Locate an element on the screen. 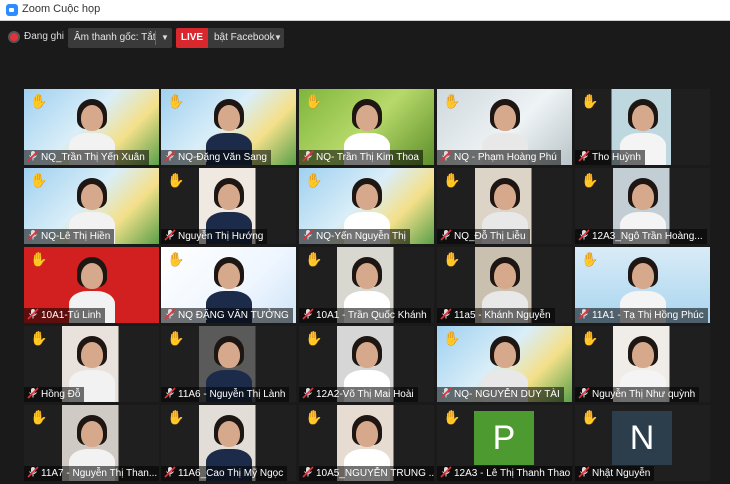 The image size is (730, 484). participant-name-bar: 11A1 - Tạ Thị Hồng Phúc is located at coordinates (641, 315).